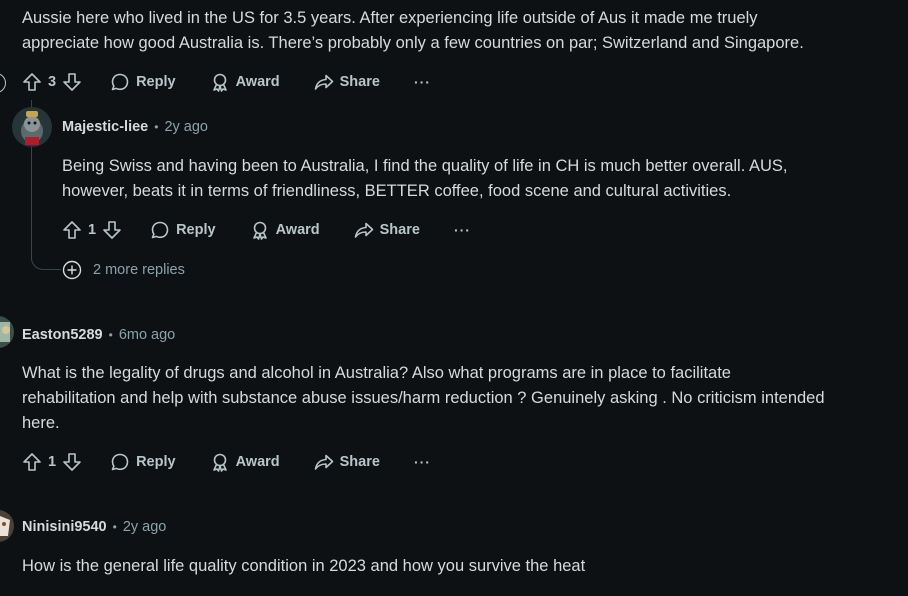 The image size is (908, 596). I want to click on comment-header: Easton5289 • 6mo ago, so click(98, 335).